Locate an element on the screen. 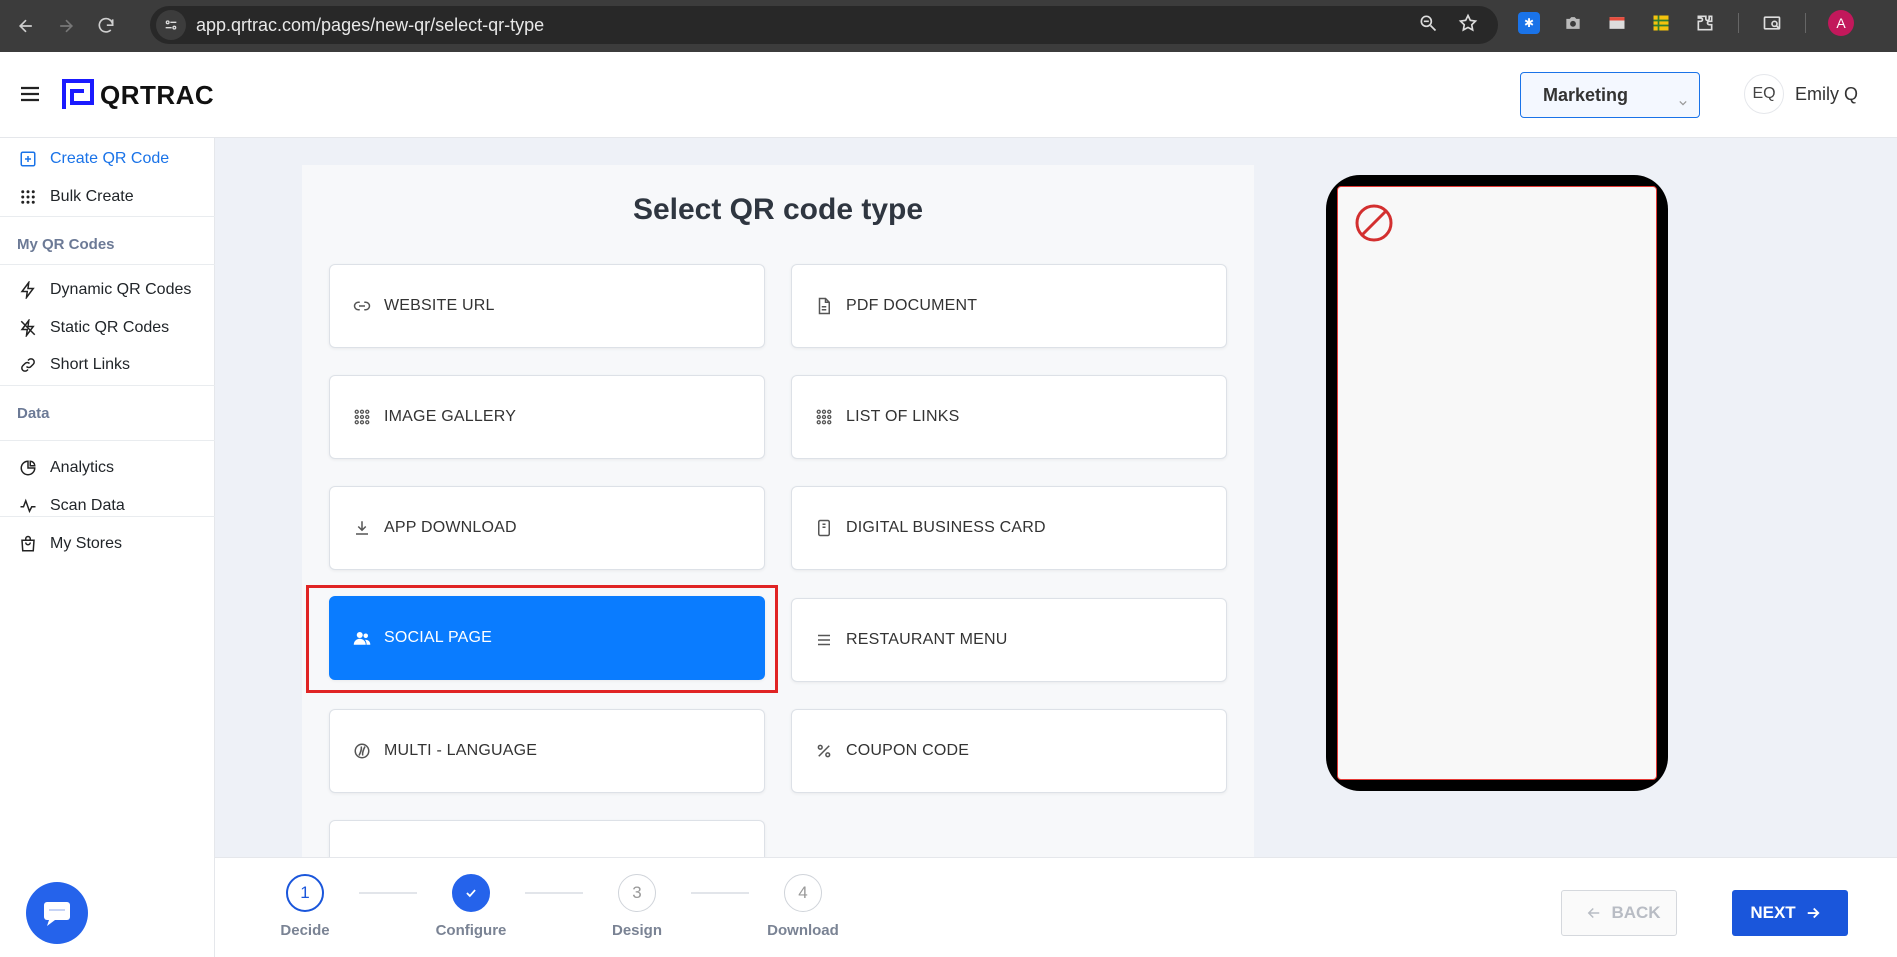  sidebar-item-short-links: Short Links is located at coordinates (107, 365).